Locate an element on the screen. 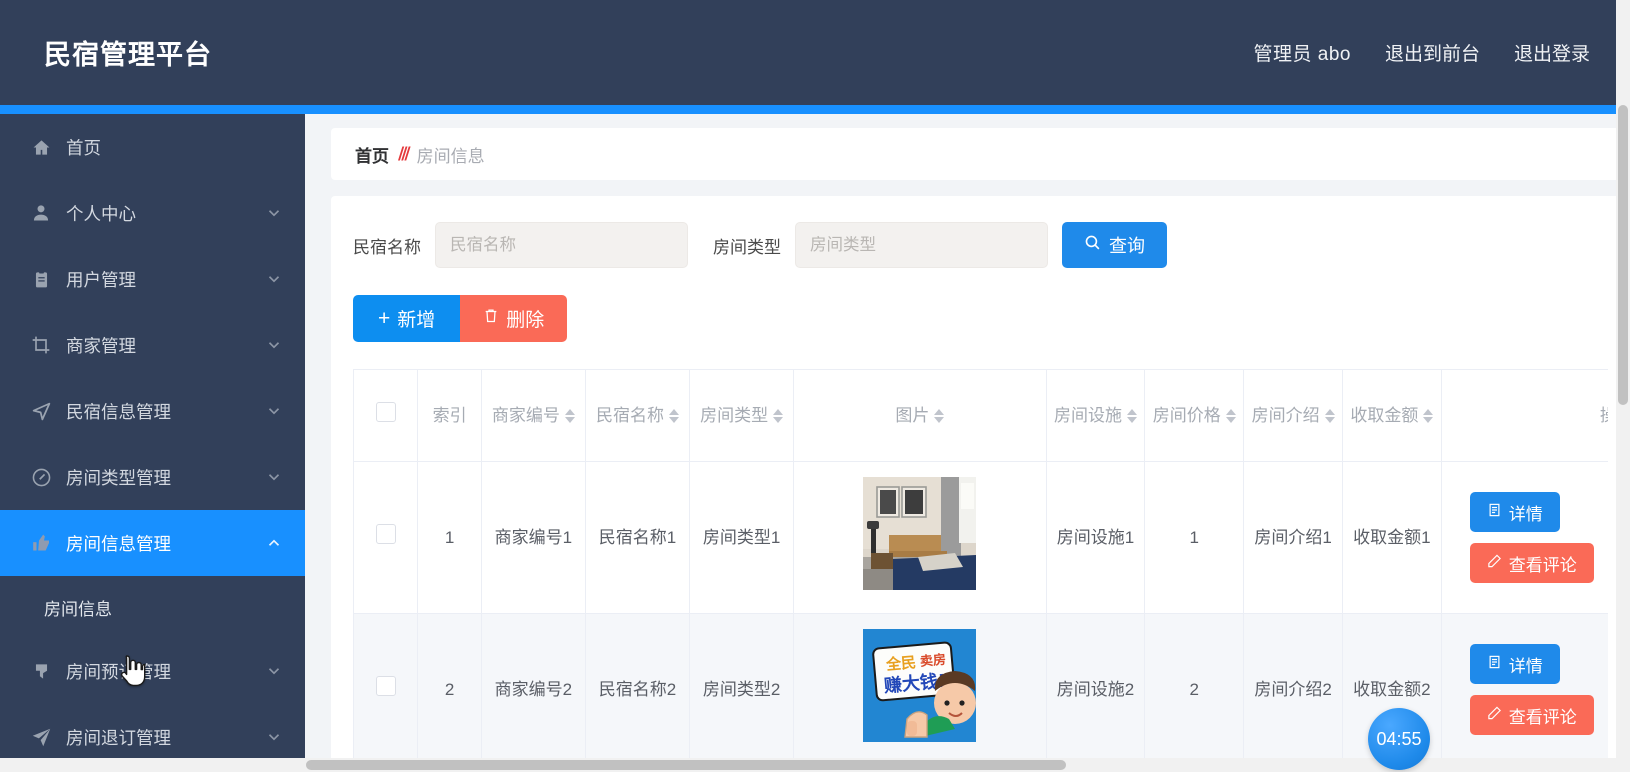 The image size is (1630, 772). sidebar-item-label: 房间类型管理 is located at coordinates (118, 477).